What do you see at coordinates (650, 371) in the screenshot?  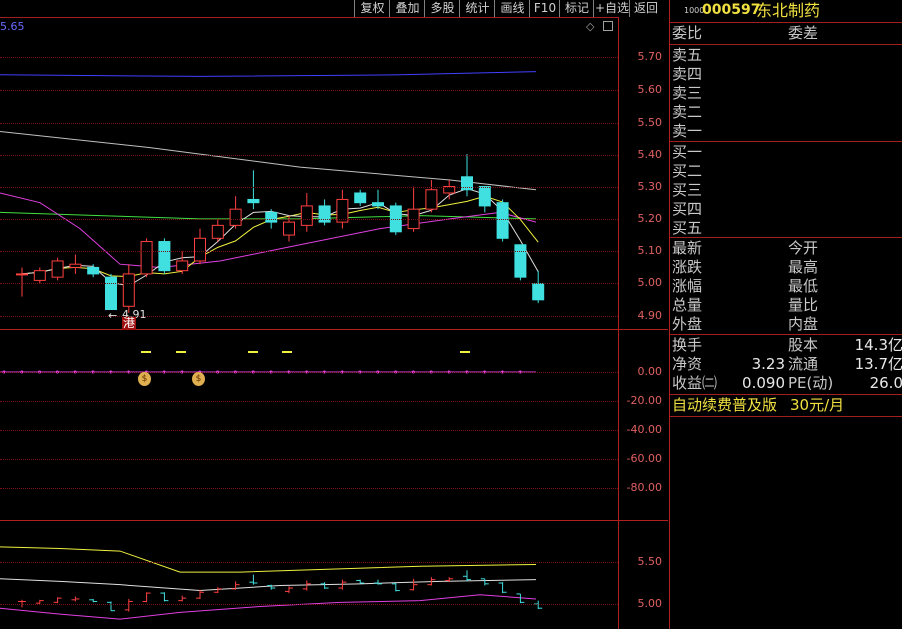 I see `y-tick-label: 0.00` at bounding box center [650, 371].